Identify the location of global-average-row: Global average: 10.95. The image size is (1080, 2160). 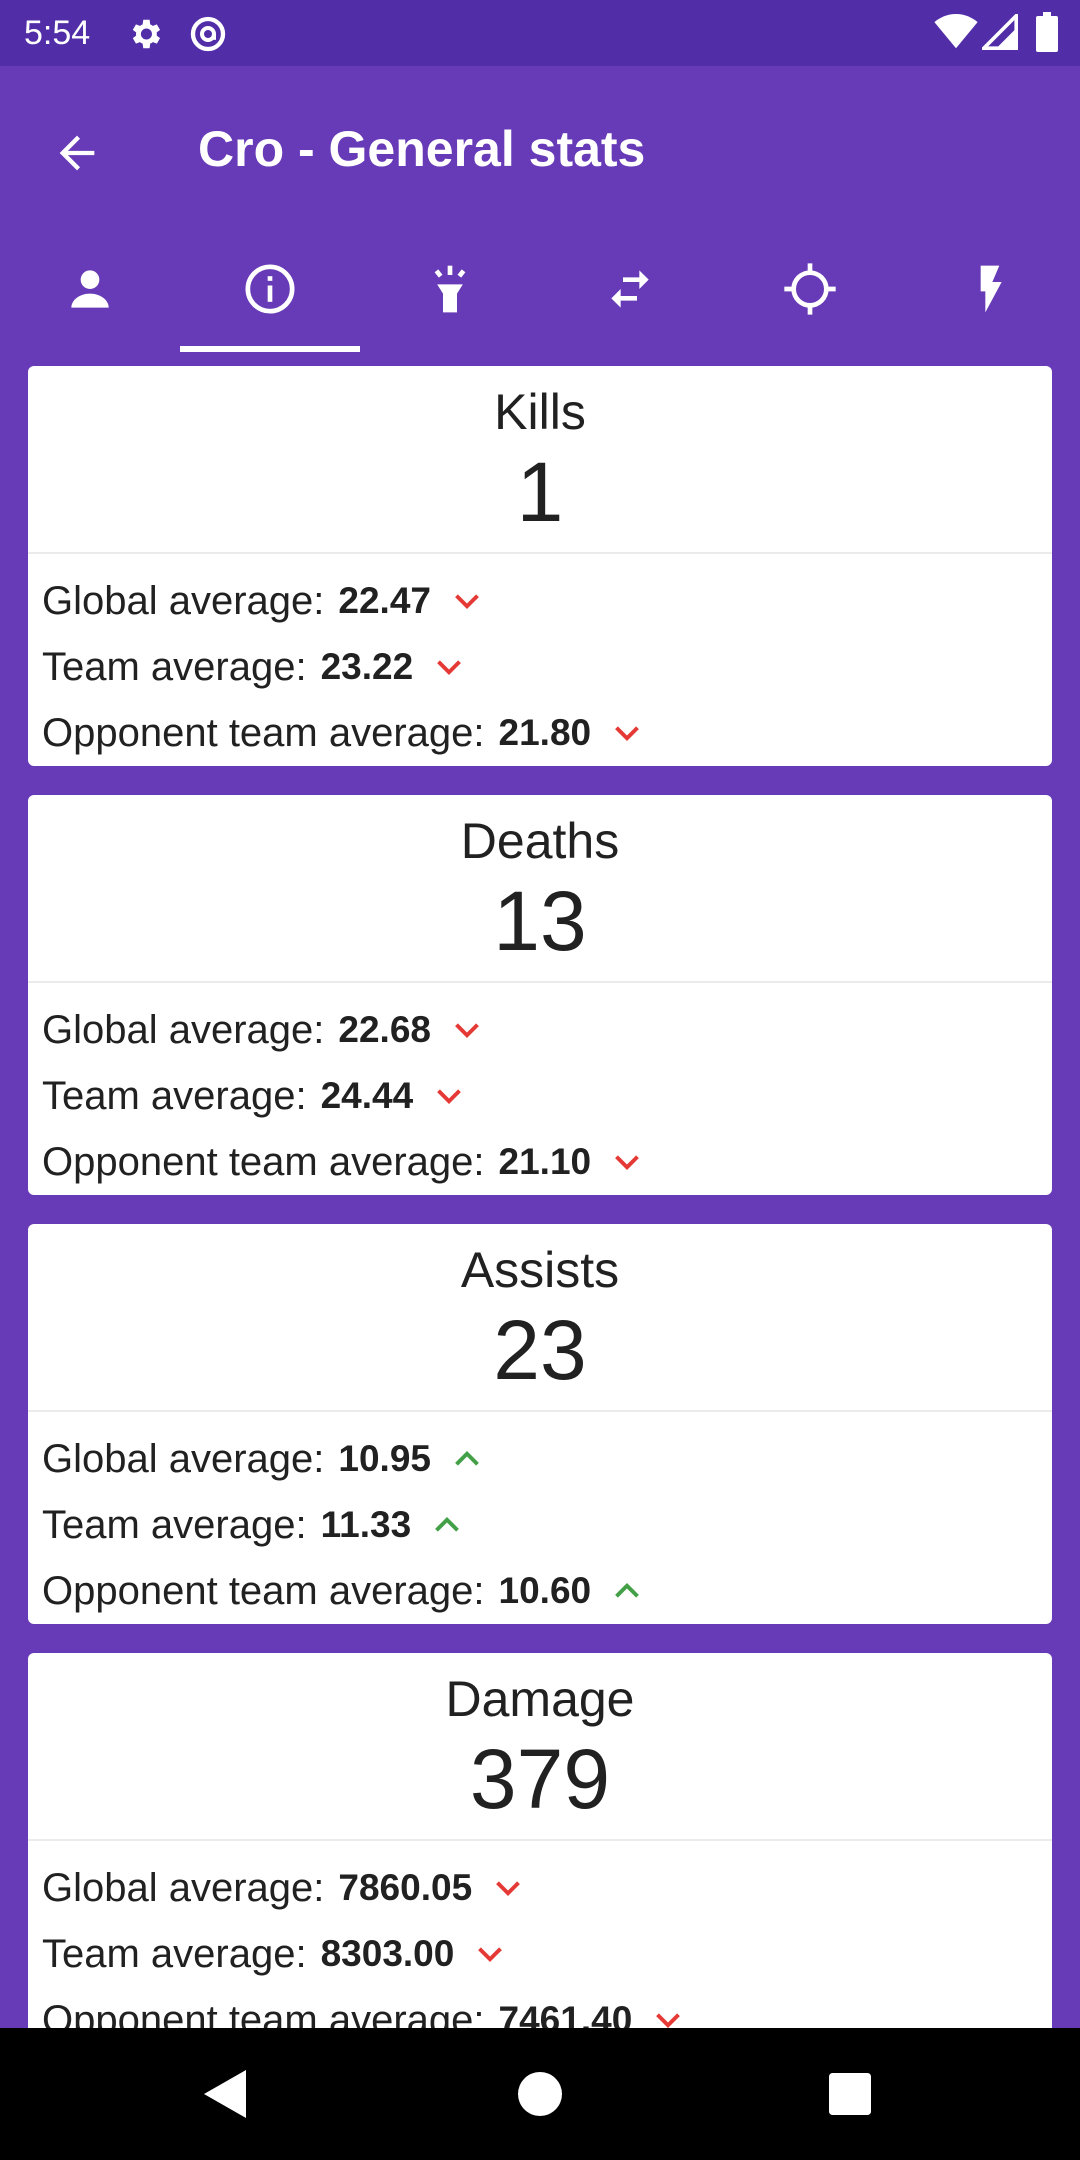
(263, 1459).